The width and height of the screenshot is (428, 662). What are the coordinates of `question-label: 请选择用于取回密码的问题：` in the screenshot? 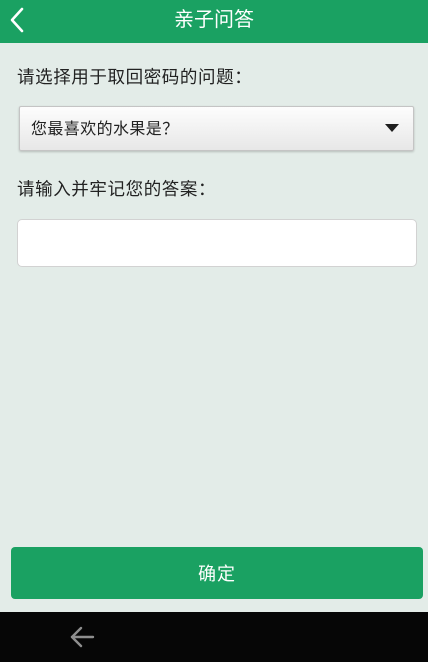 It's located at (135, 78).